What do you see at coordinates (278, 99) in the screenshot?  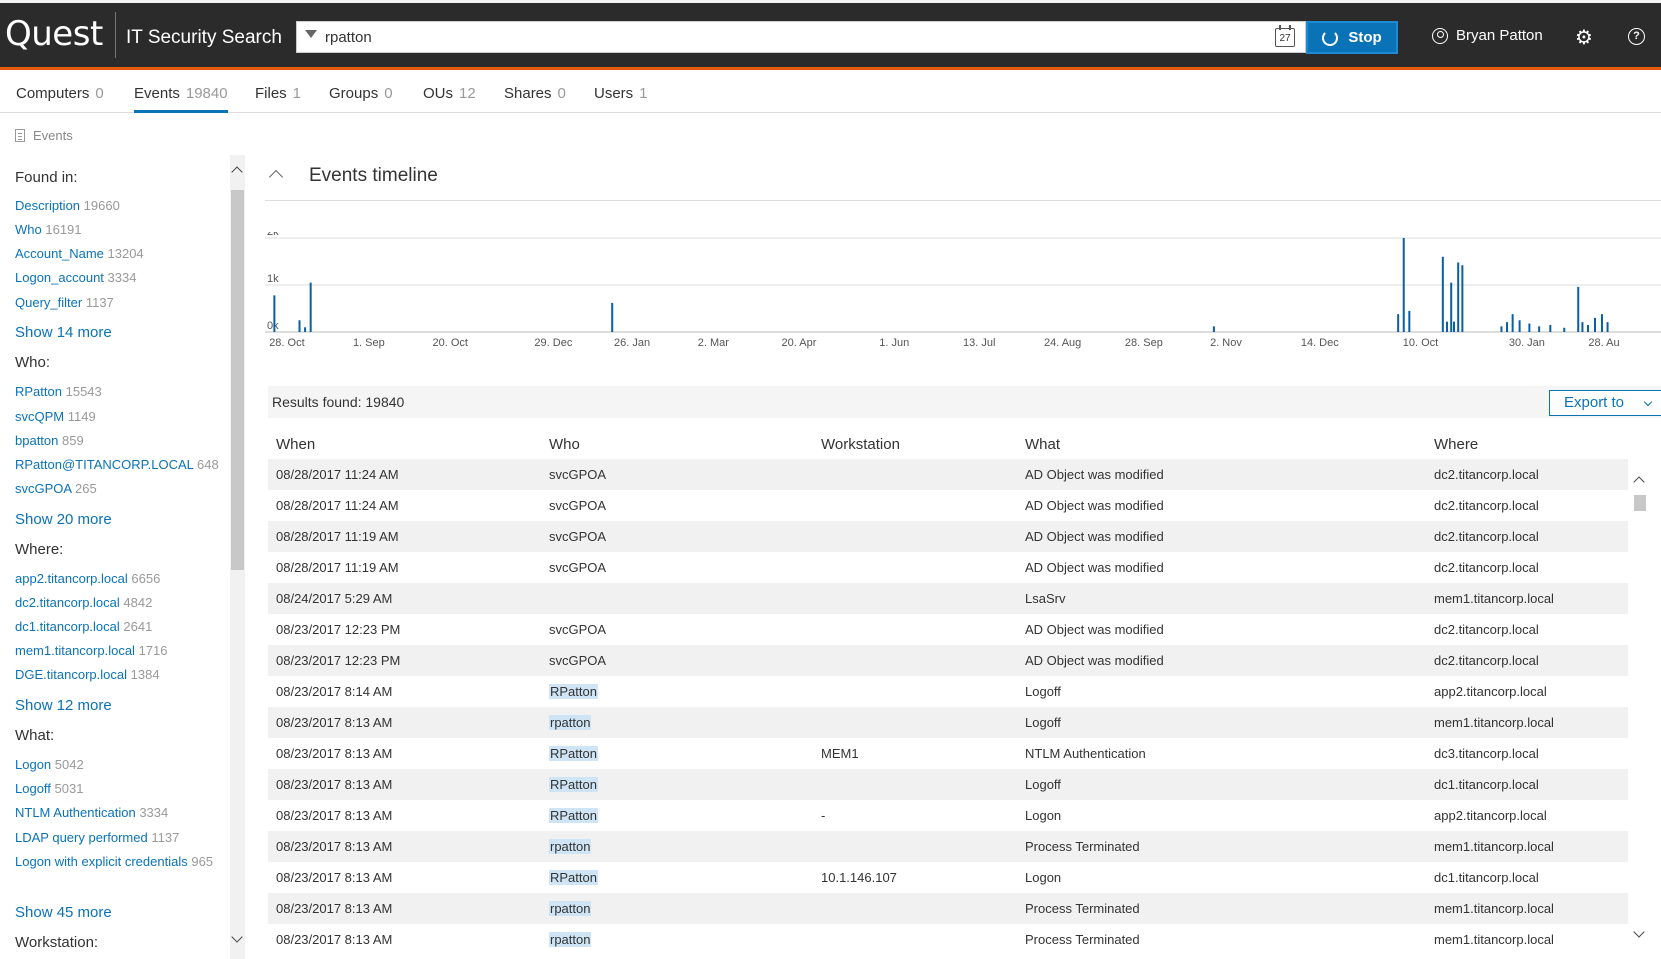 I see `tab-files: Files 1` at bounding box center [278, 99].